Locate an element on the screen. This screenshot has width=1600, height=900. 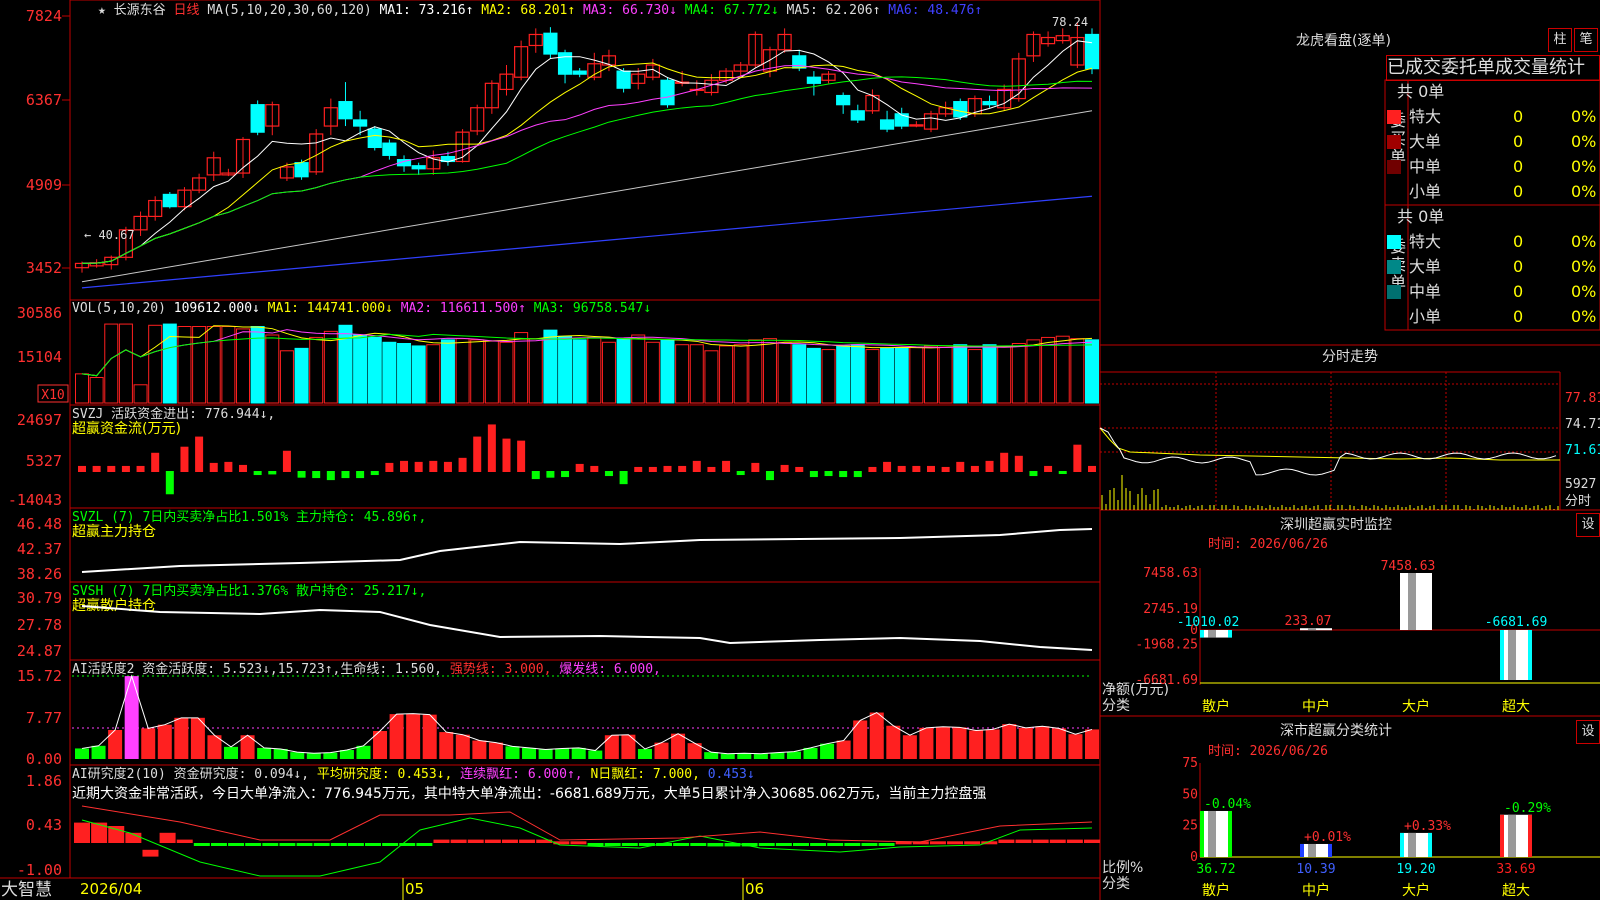
stats-bar-edge is located at coordinates (1402, 844).